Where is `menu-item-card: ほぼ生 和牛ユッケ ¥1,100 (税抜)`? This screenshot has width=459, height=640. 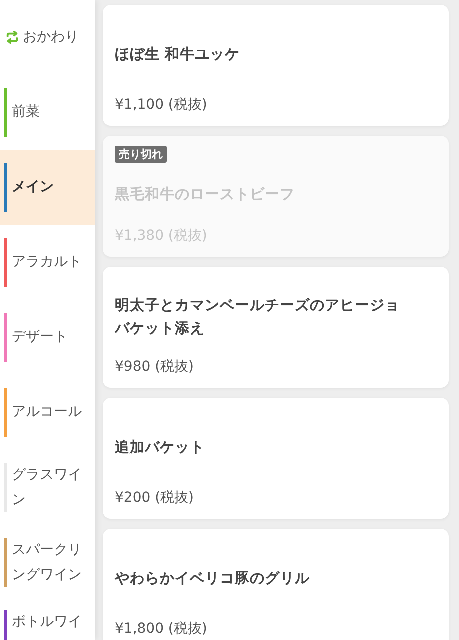 menu-item-card: ほぼ生 和牛ユッケ ¥1,100 (税抜) is located at coordinates (276, 65).